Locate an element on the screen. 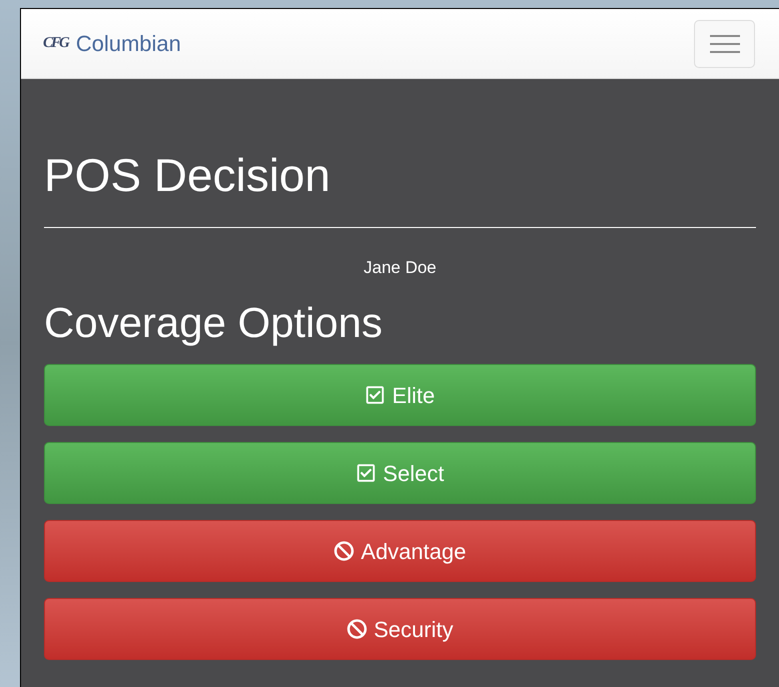 This screenshot has height=687, width=779. section-title: Coverage Options is located at coordinates (214, 323).